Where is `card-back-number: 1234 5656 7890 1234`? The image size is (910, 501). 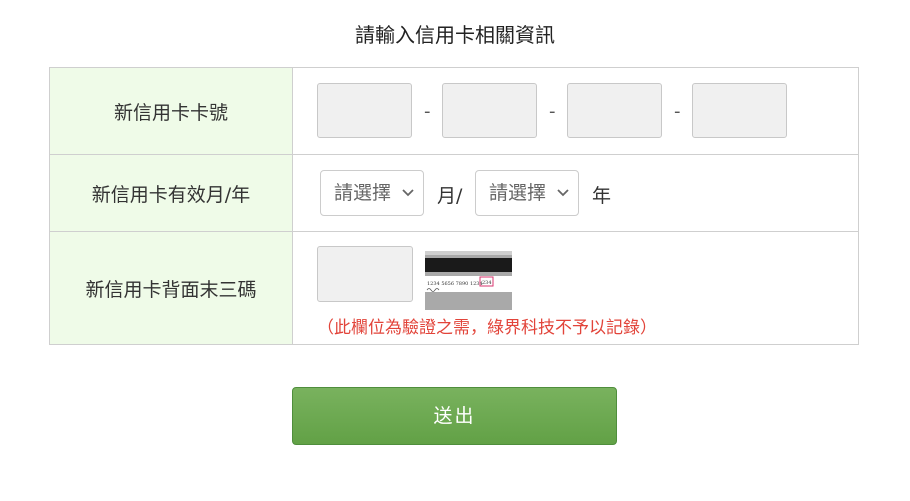
card-back-number: 1234 5656 7890 1234 is located at coordinates (455, 284).